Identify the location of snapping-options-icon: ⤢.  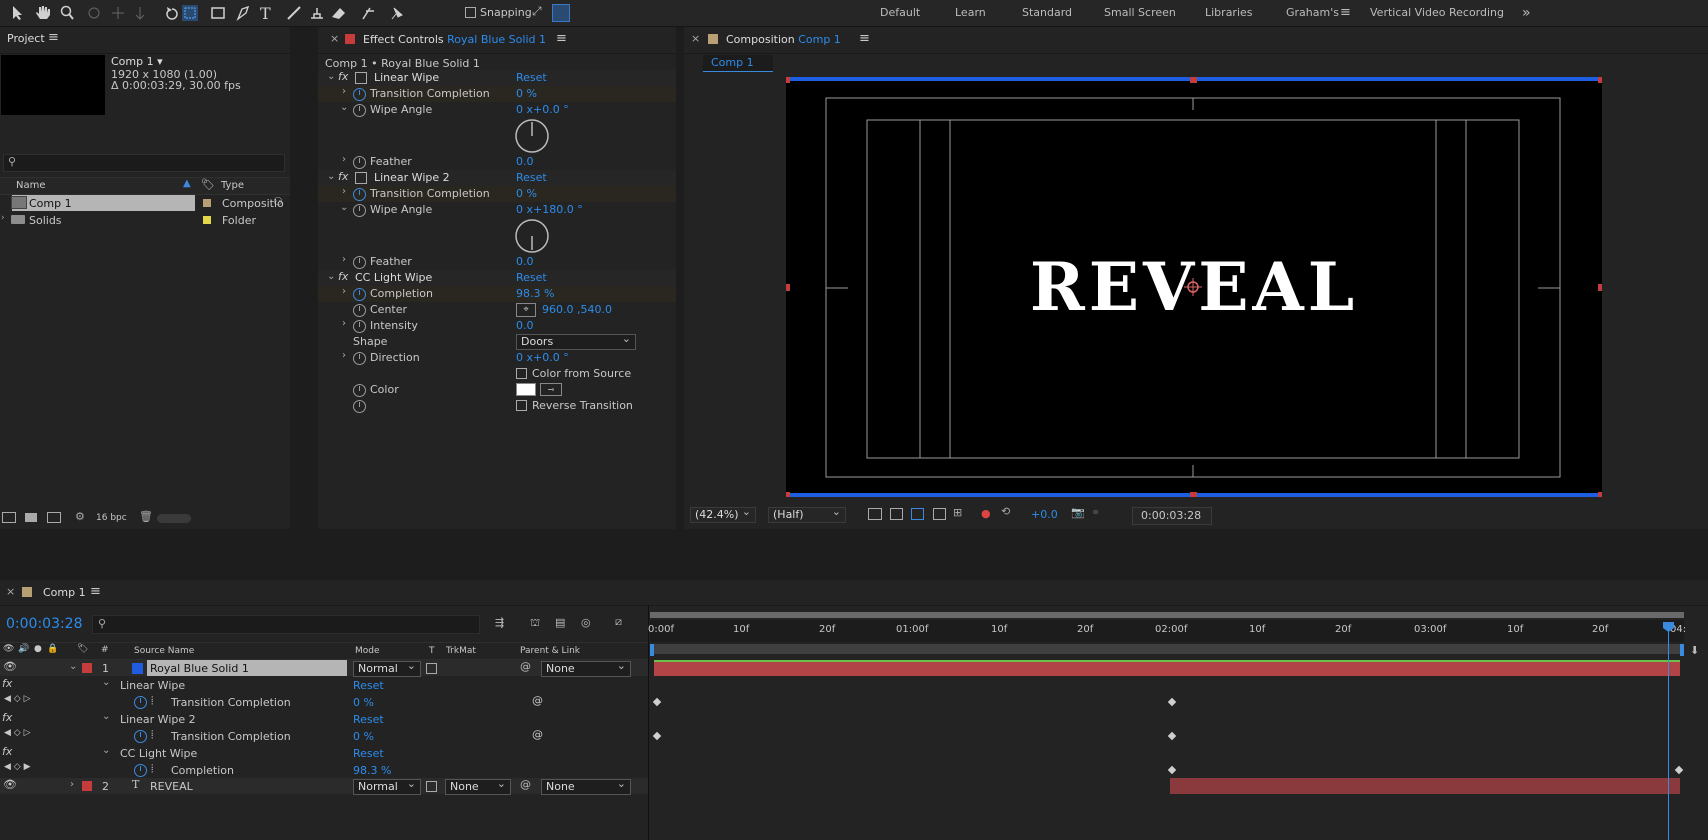
(539, 11).